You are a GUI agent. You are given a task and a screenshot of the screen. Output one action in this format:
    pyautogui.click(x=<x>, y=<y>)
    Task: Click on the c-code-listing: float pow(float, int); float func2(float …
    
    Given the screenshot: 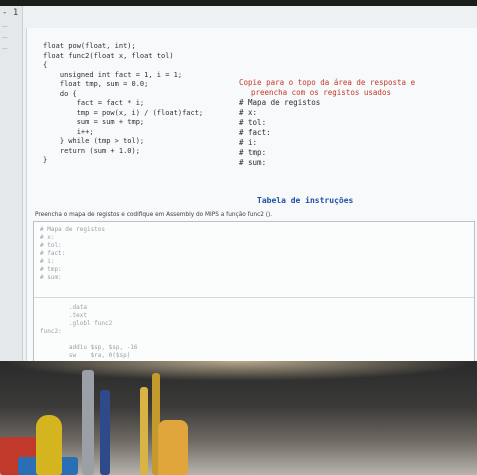 What is the action you would take?
    pyautogui.click(x=123, y=104)
    